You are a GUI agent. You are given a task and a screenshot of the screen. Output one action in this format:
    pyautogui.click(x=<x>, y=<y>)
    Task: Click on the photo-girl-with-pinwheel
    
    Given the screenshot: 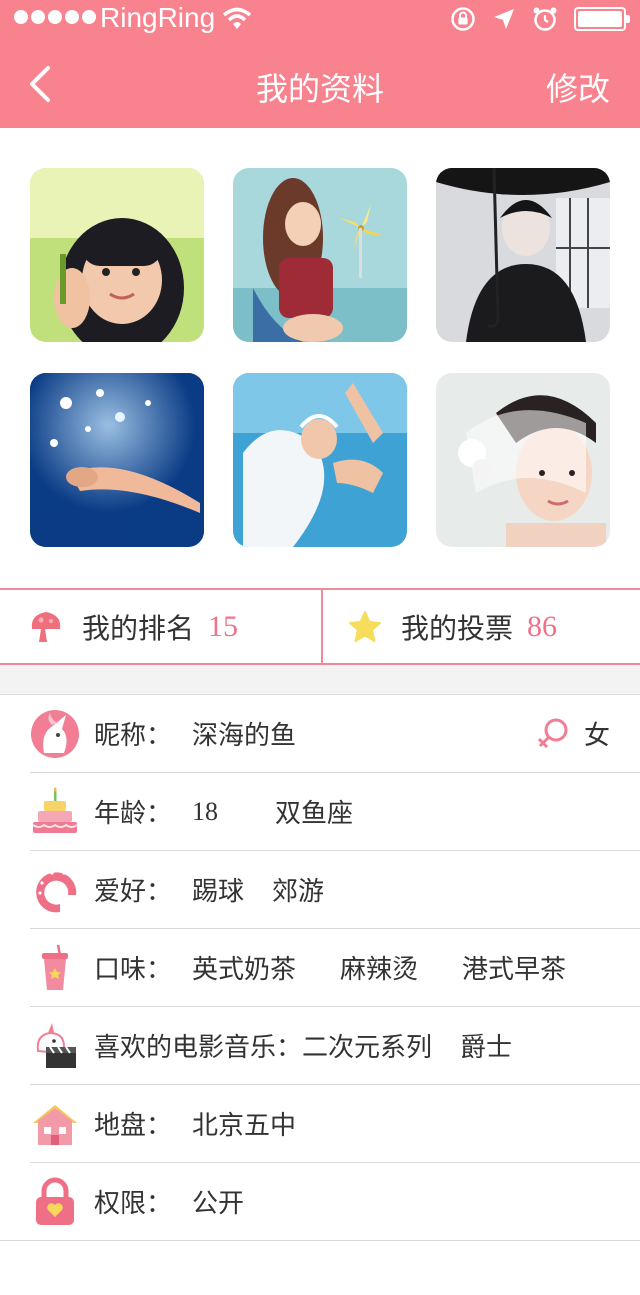 What is the action you would take?
    pyautogui.click(x=320, y=255)
    